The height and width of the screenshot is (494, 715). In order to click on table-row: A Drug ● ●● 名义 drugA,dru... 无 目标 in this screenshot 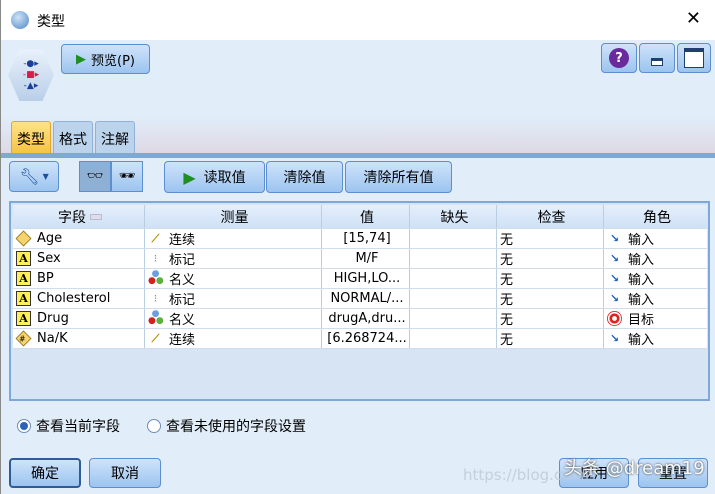, I will do `click(360, 319)`.